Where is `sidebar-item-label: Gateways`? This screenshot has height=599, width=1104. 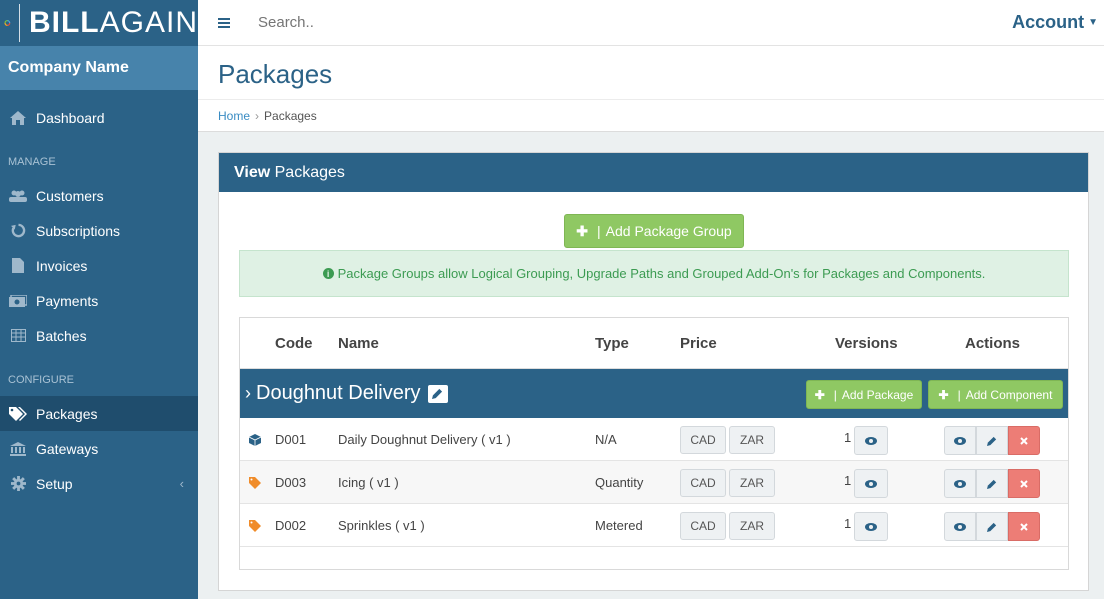
sidebar-item-label: Gateways is located at coordinates (67, 448).